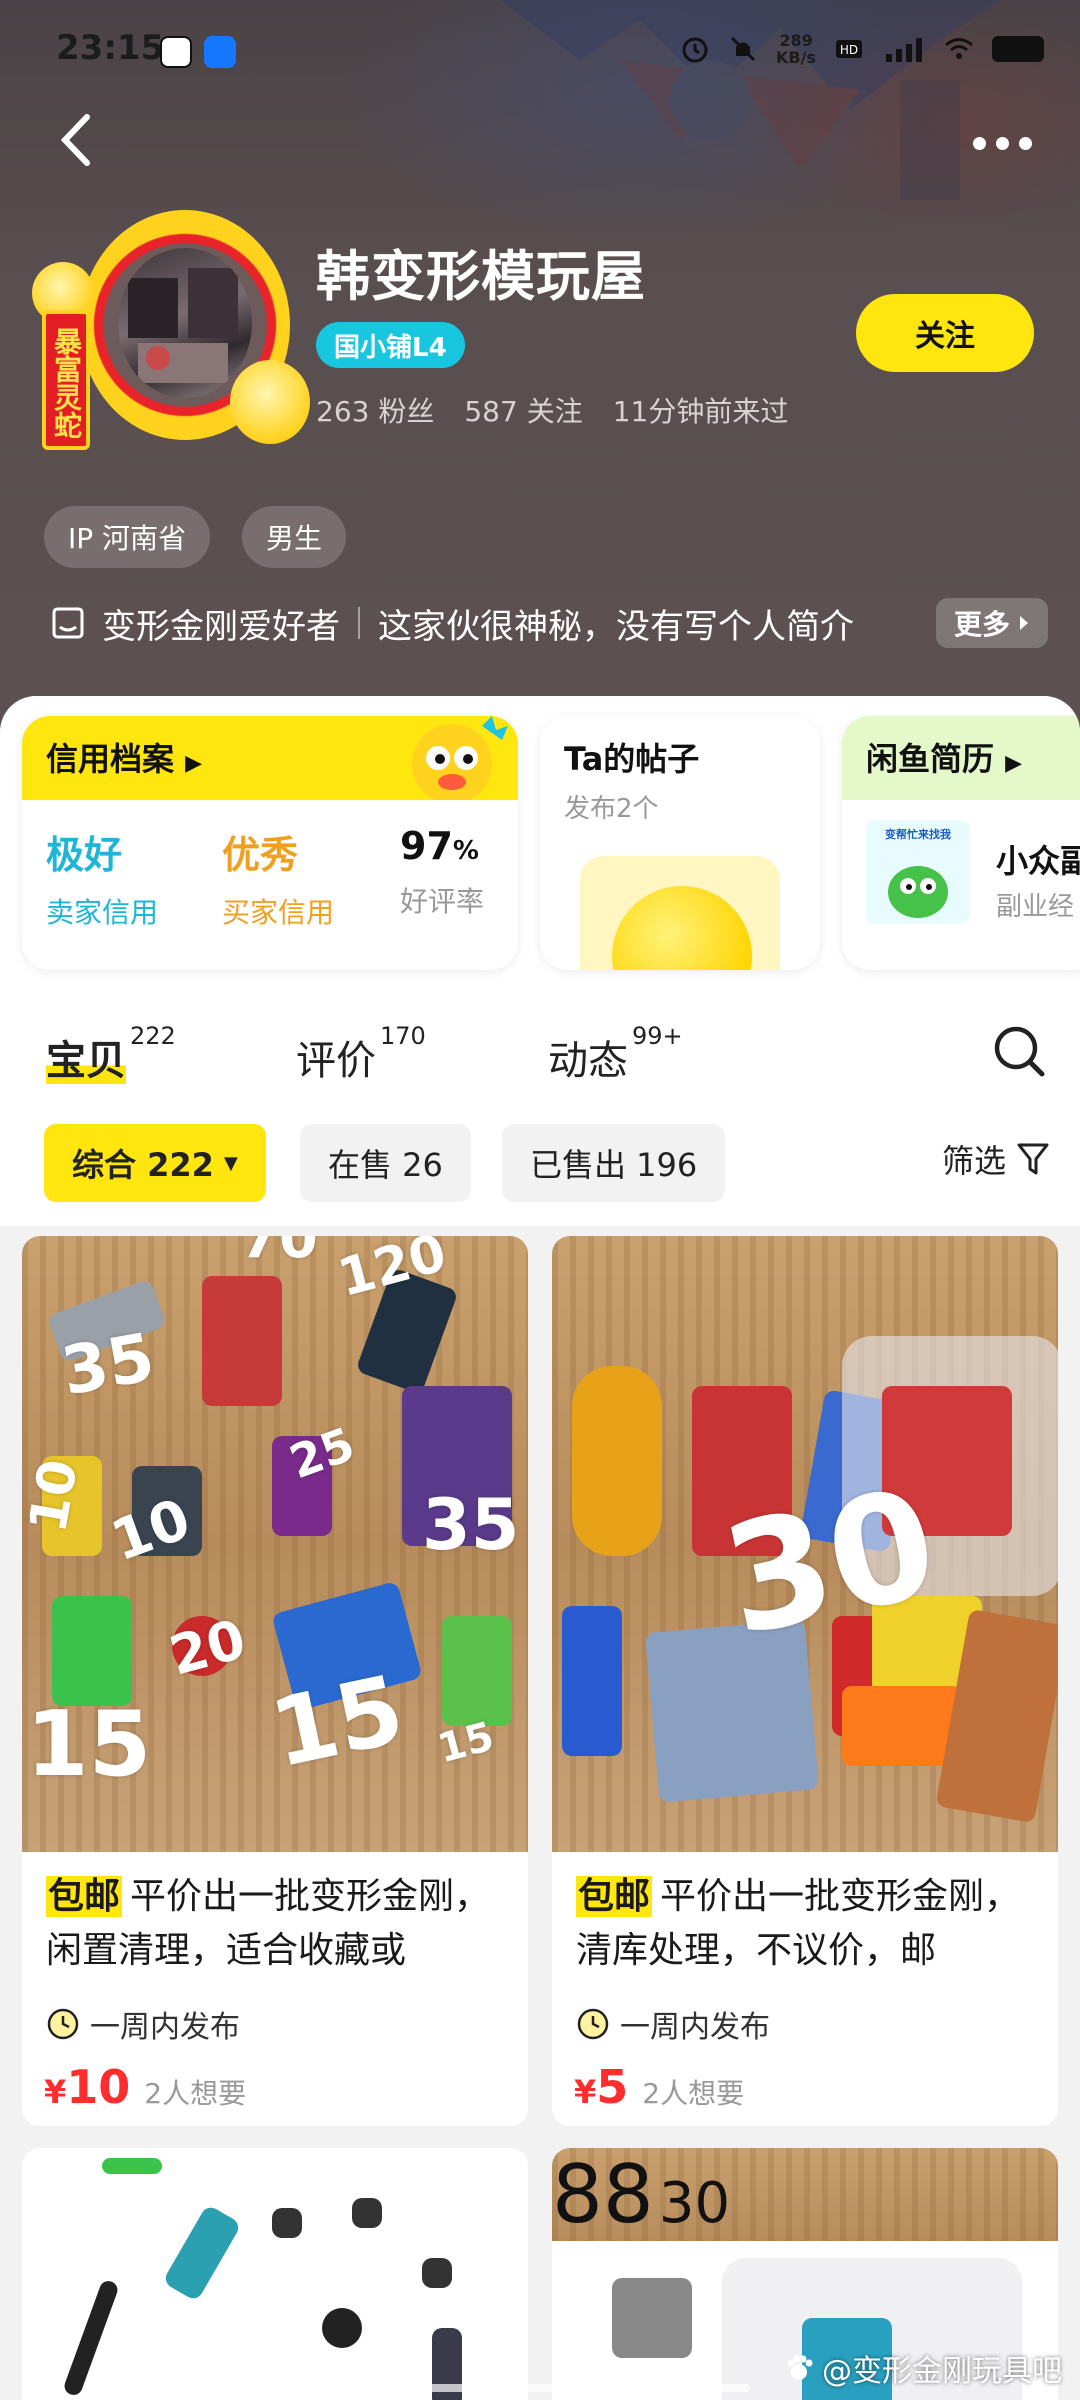 This screenshot has height=2400, width=1080. Describe the element at coordinates (102, 881) in the screenshot. I see `seller-credit: 极好 卖家信用` at that location.